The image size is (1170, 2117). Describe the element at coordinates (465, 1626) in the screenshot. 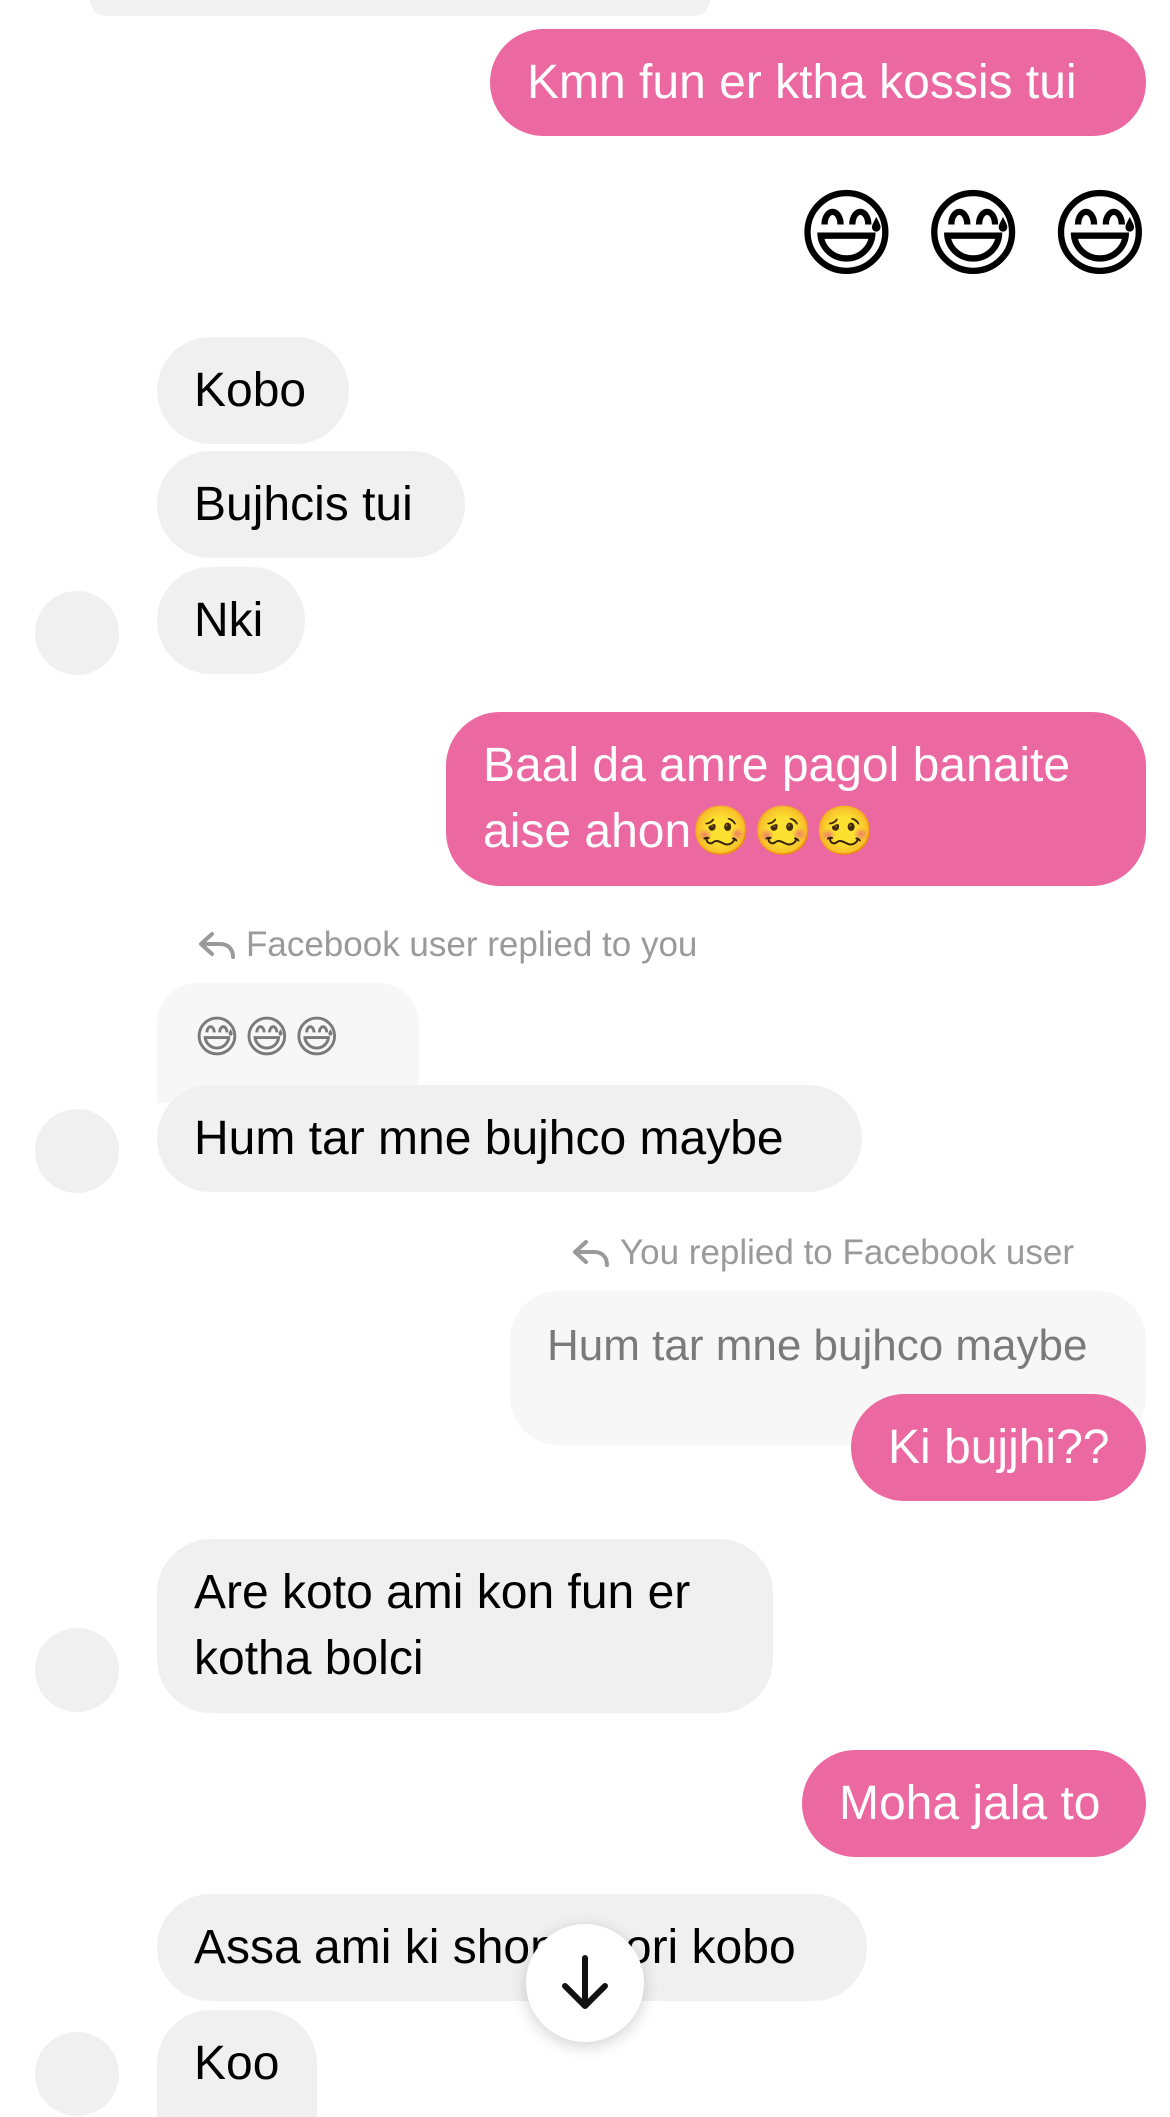

I see `incoming-message: Are koto ami kon fun er kotha bolci` at that location.